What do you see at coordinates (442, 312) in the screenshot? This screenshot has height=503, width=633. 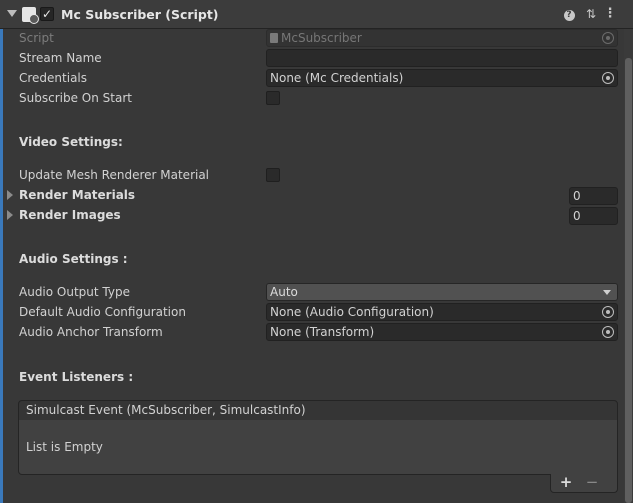 I see `default-audio-config-field: None (Audio Configuration)` at bounding box center [442, 312].